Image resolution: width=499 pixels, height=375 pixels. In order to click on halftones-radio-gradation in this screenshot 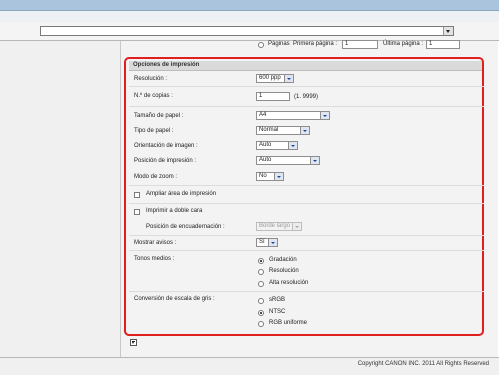, I will do `click(261, 261)`.